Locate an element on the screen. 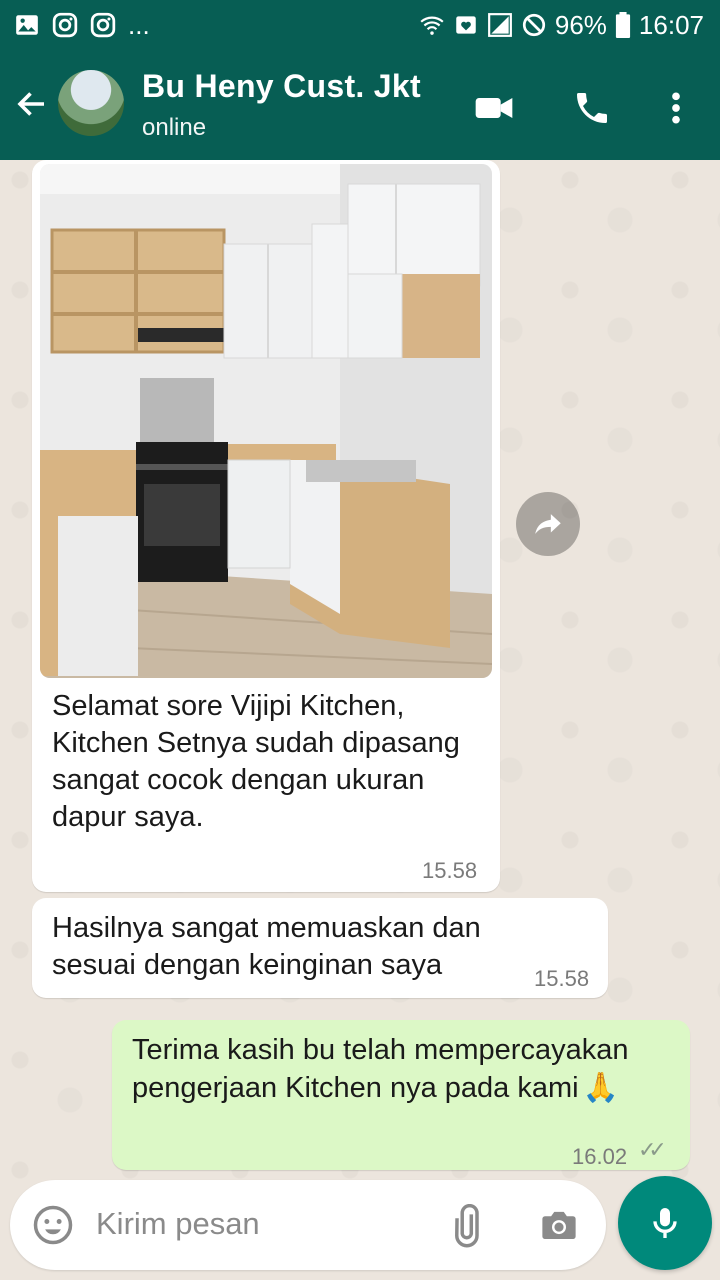 The image size is (720, 1280). camera-icon is located at coordinates (559, 1225).